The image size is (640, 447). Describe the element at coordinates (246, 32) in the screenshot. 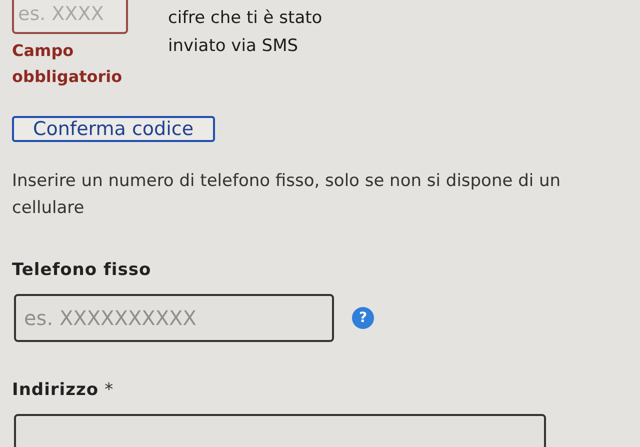

I see `hint-text: cifre che ti è stato inviato via SMS` at that location.